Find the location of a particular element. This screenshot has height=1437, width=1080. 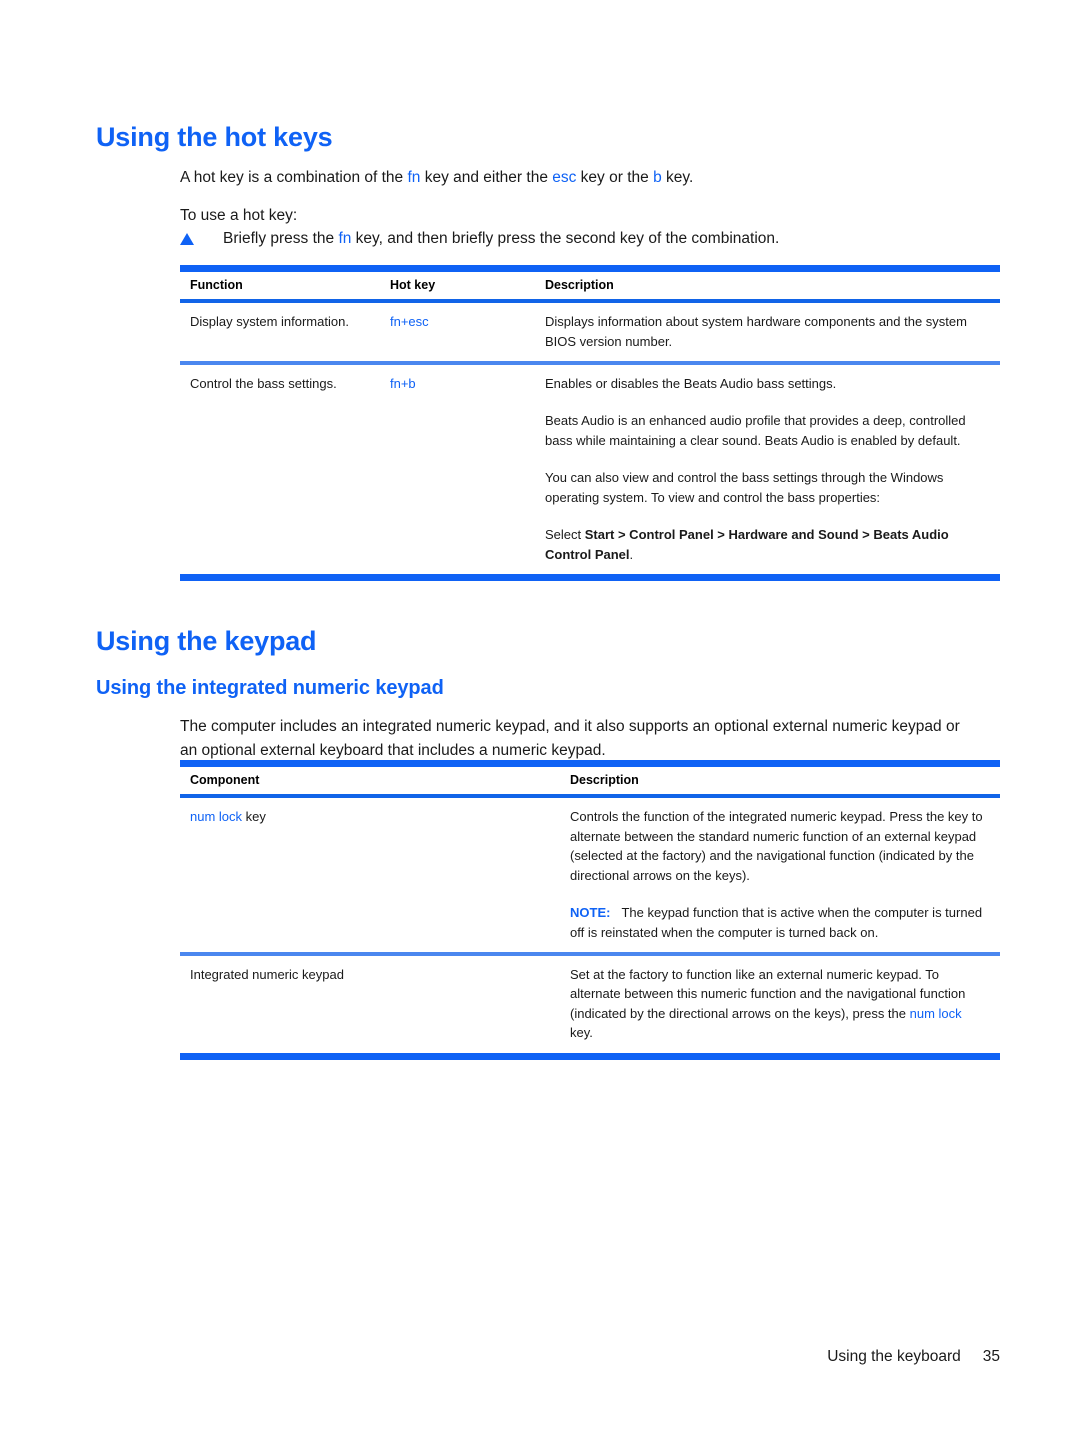

section-title-using-the-keypad: Using the keypad is located at coordinates (206, 641).